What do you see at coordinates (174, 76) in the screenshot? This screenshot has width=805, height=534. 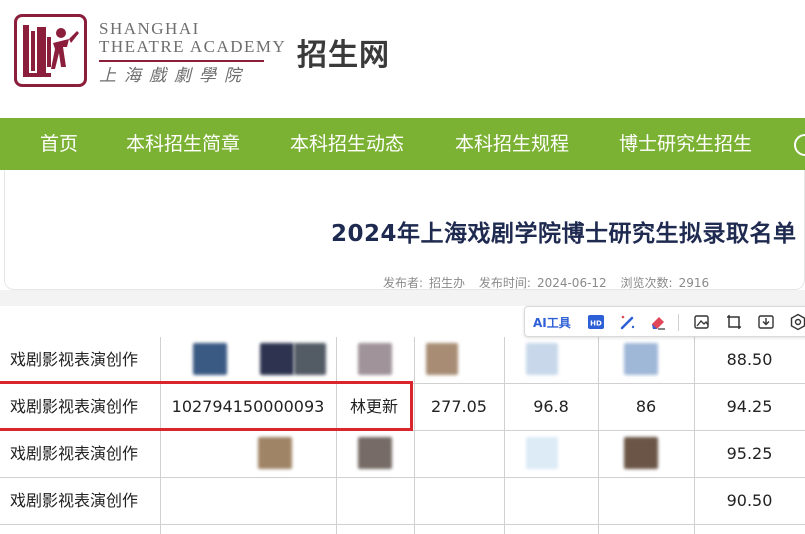 I see `logo-chinese: 上海戲劇學院` at bounding box center [174, 76].